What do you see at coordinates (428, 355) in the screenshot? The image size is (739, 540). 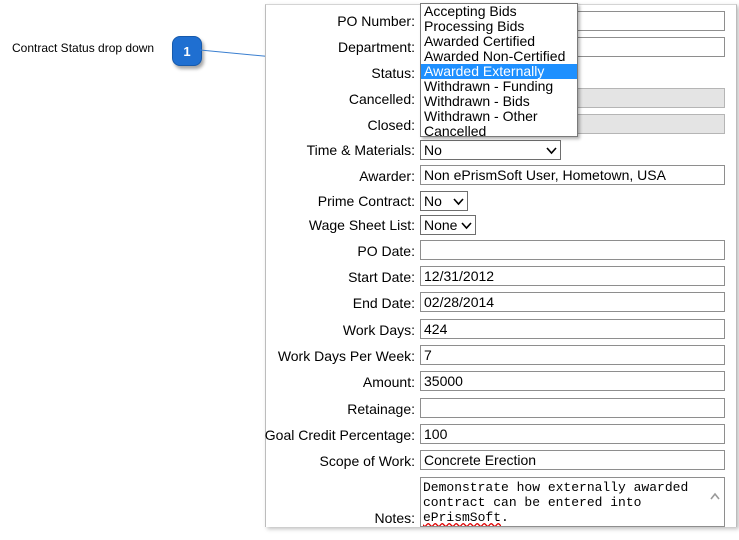 I see `work-days-per-week-value: 7` at bounding box center [428, 355].